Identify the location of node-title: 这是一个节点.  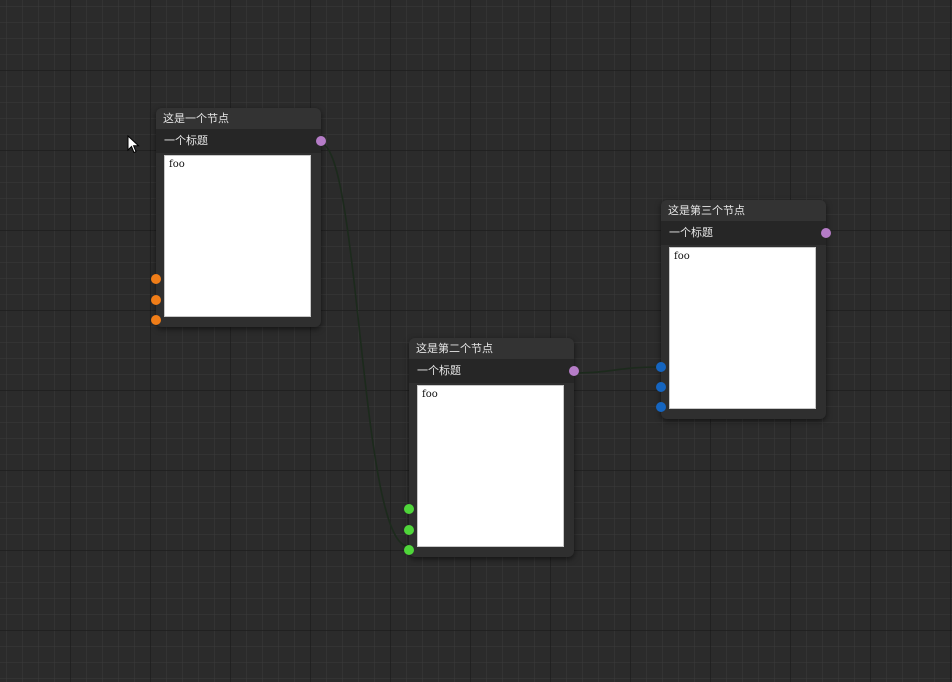
(238, 118).